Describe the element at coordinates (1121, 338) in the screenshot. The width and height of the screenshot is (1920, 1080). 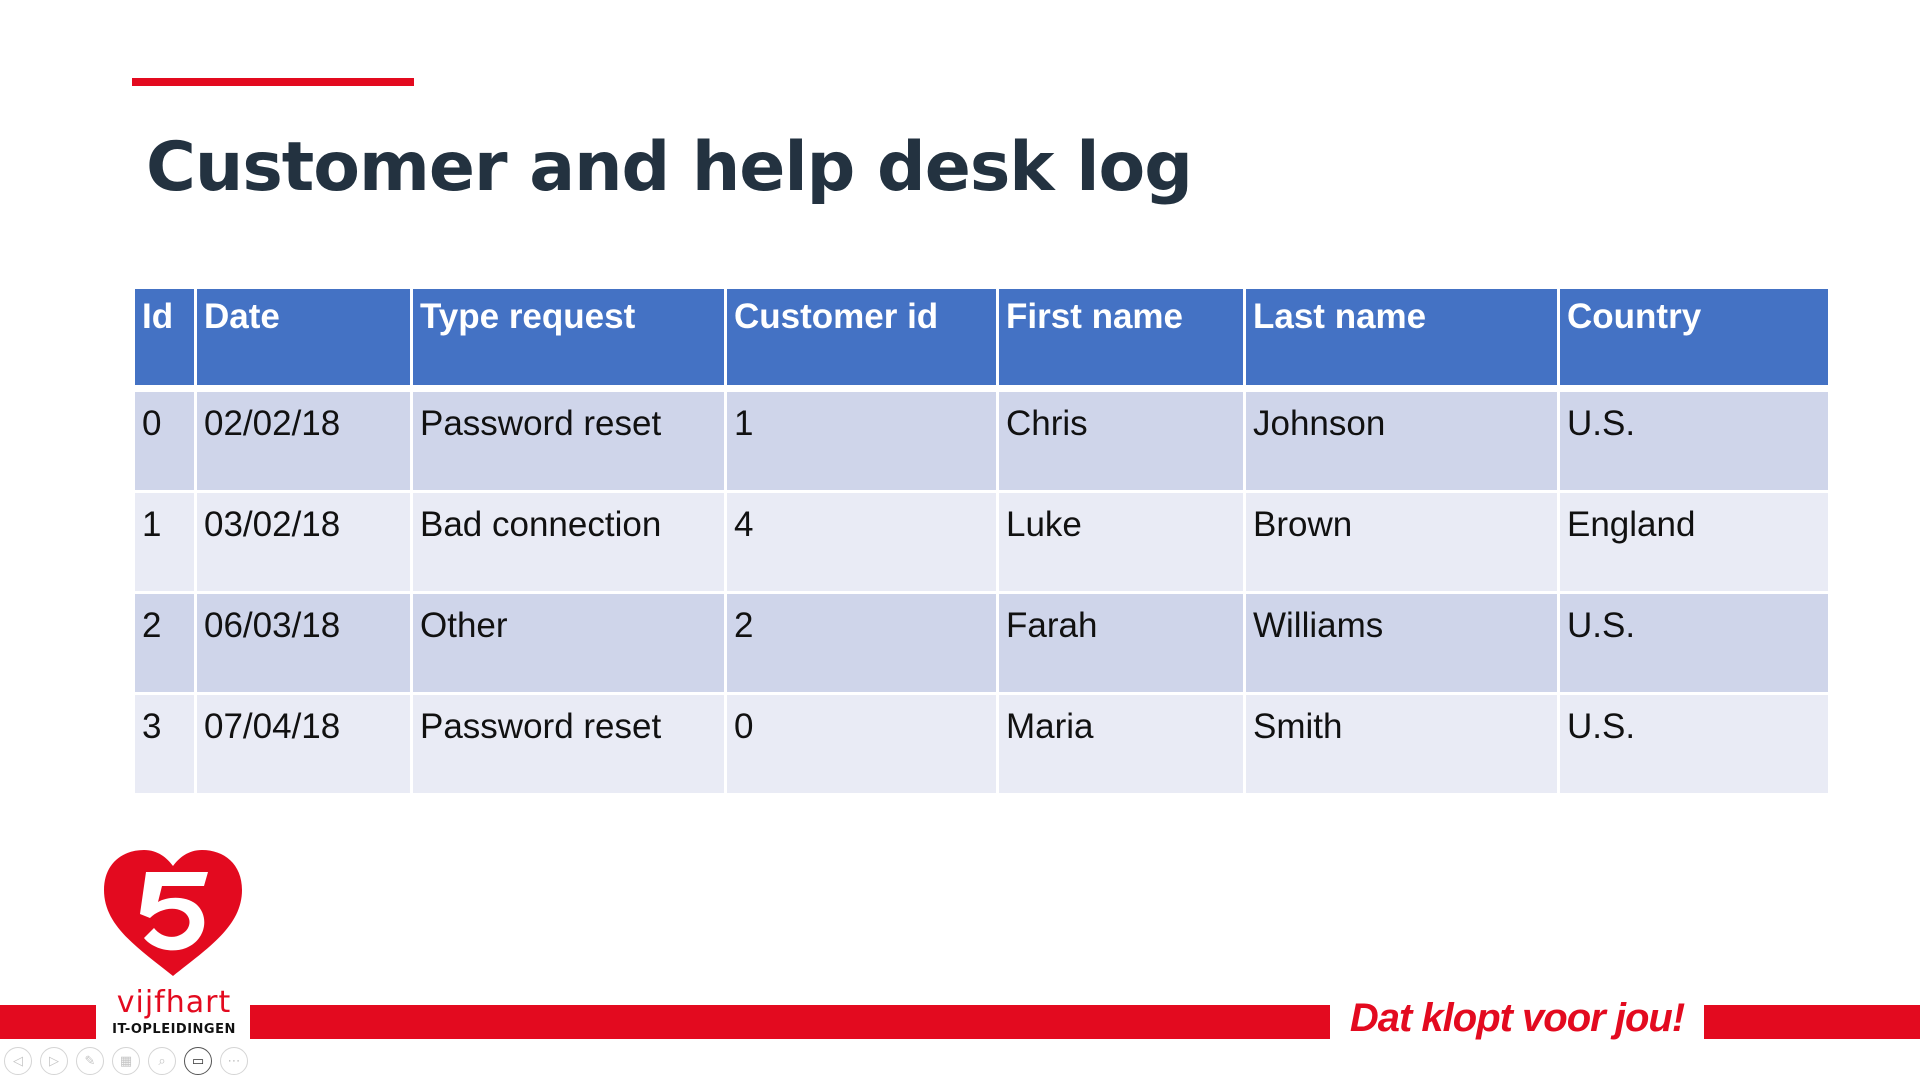
I see `column-header-first-name: First name` at that location.